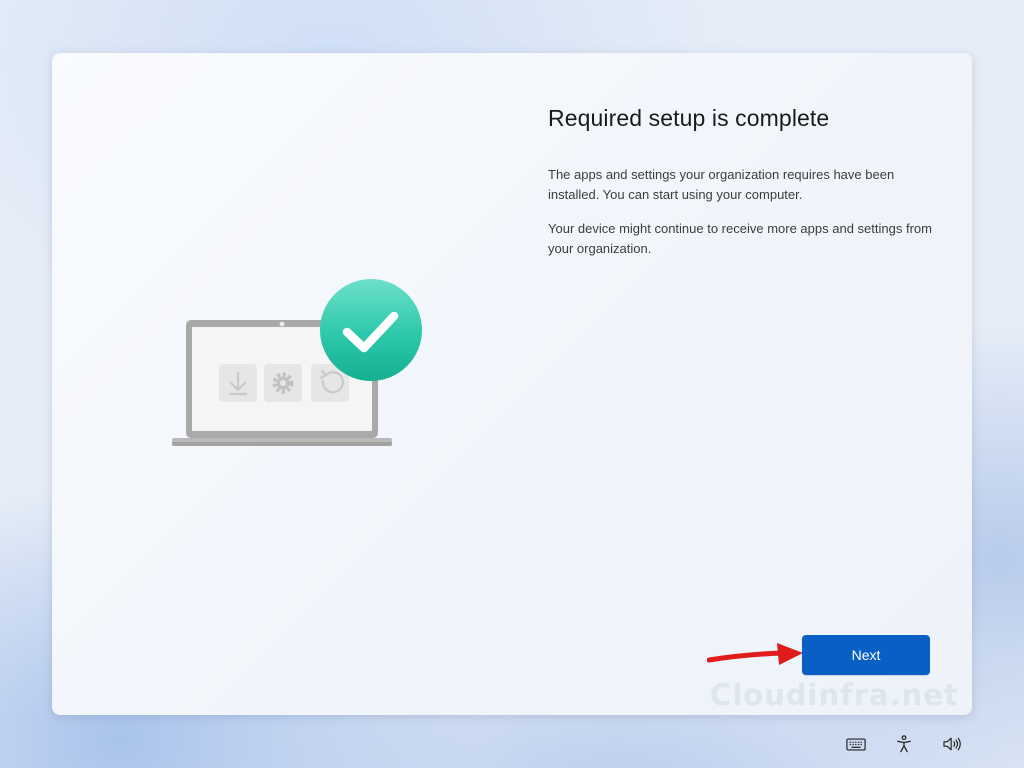 The image size is (1024, 768). I want to click on checkmark-badge, so click(371, 330).